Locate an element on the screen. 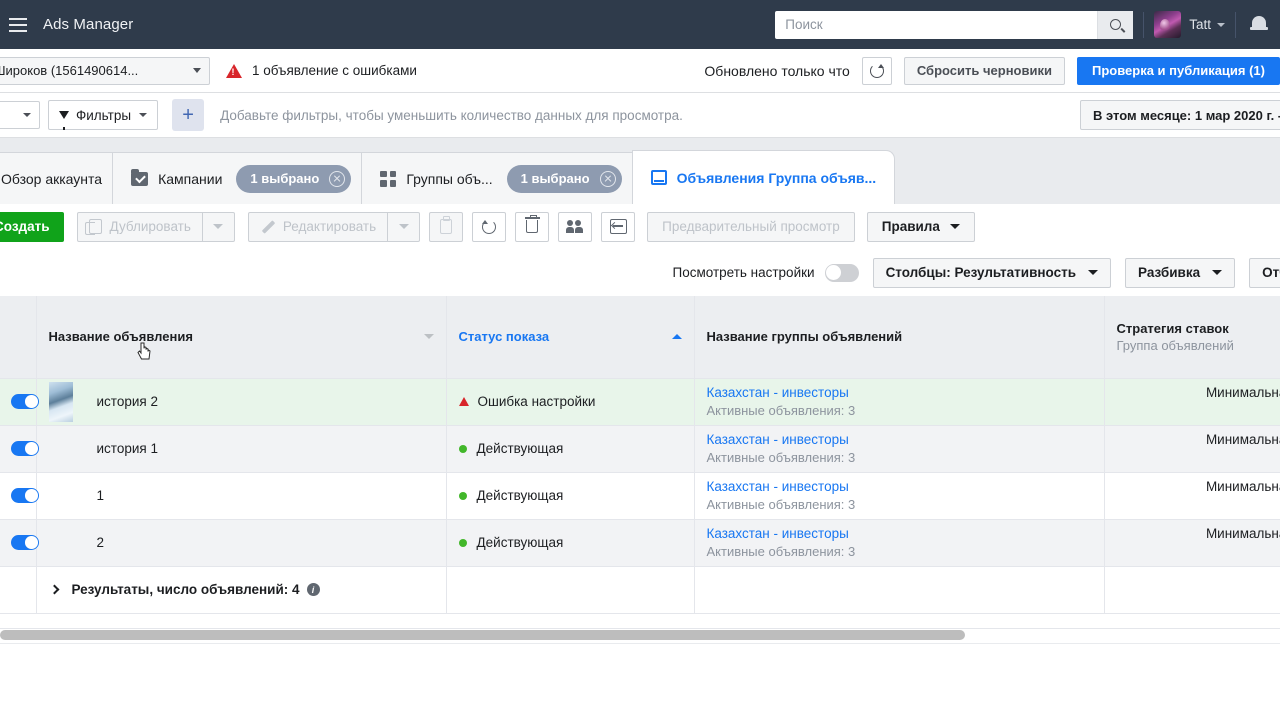 The height and width of the screenshot is (720, 1280). row-status-cell: Действующая is located at coordinates (570, 449).